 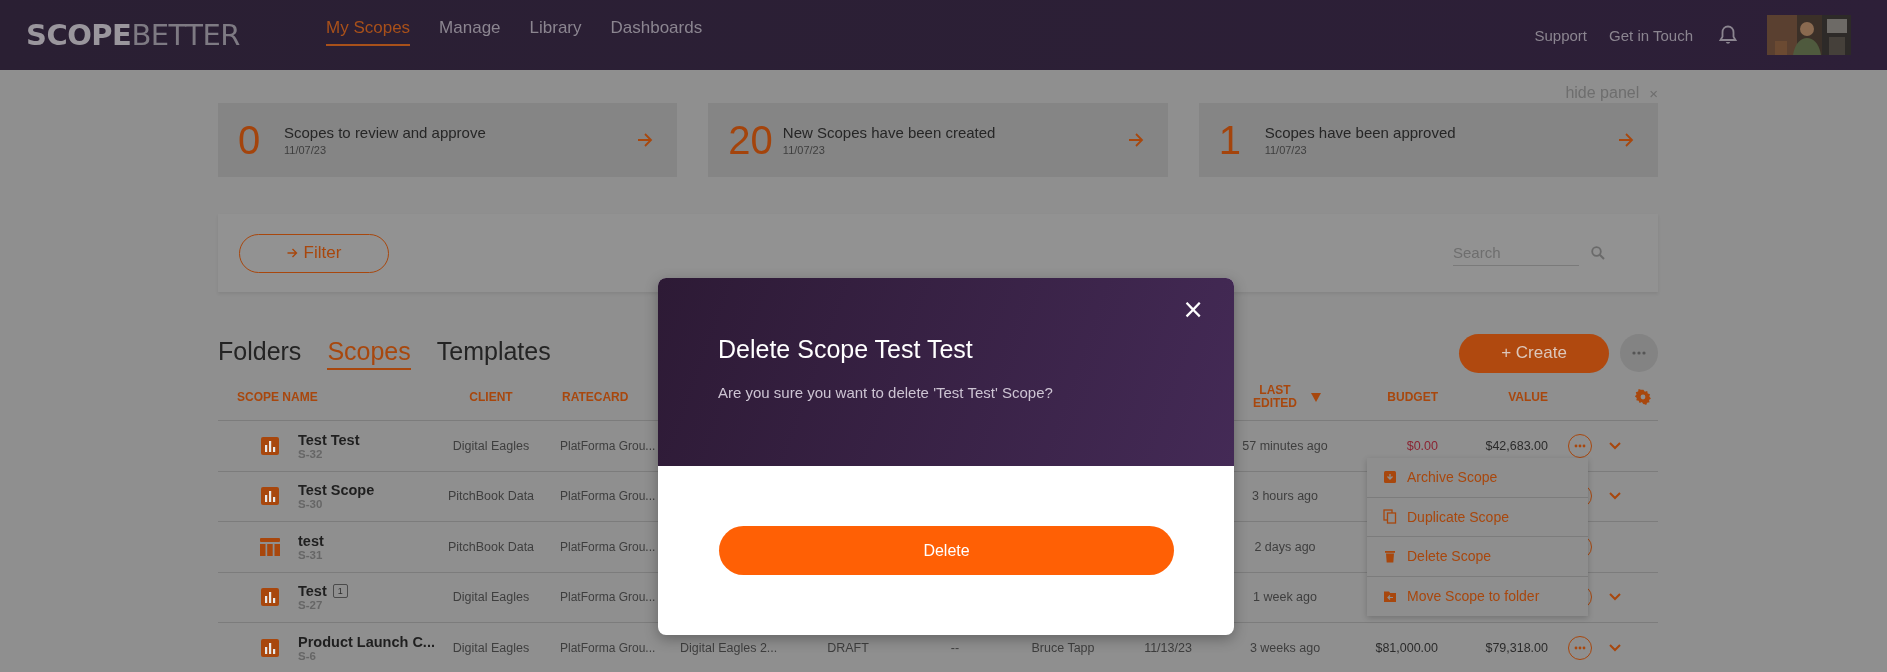 I want to click on dialog-title: Delete Scope Test Test, so click(x=846, y=349).